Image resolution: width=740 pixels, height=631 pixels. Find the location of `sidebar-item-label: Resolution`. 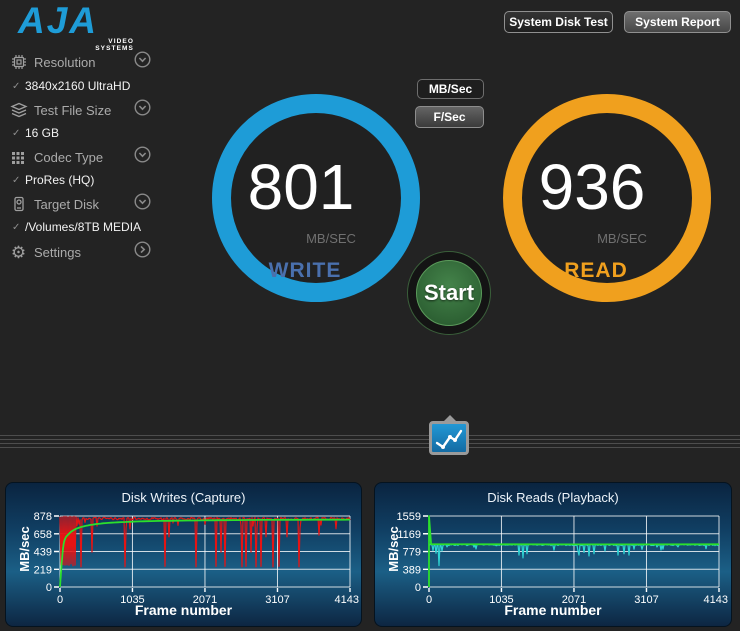

sidebar-item-label: Resolution is located at coordinates (65, 62).